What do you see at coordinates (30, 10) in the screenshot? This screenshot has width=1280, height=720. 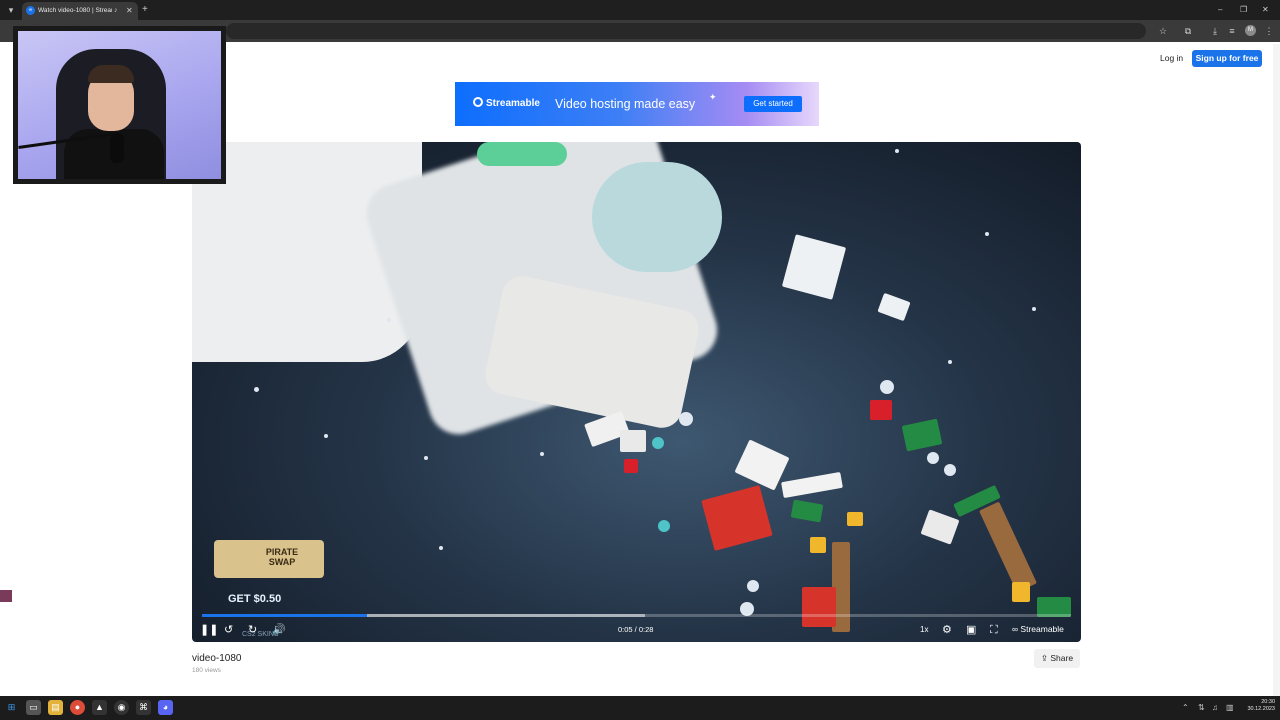 I see `streamable-favicon-icon: ∞` at bounding box center [30, 10].